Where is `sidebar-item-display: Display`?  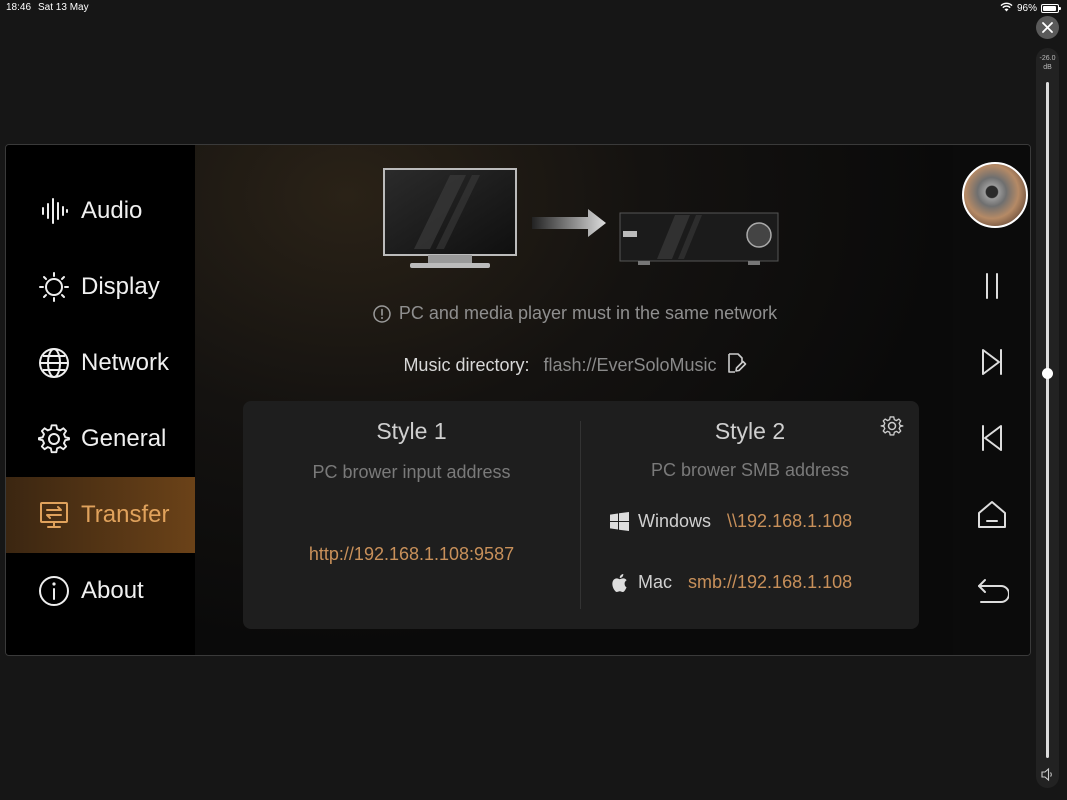 sidebar-item-display: Display is located at coordinates (100, 287).